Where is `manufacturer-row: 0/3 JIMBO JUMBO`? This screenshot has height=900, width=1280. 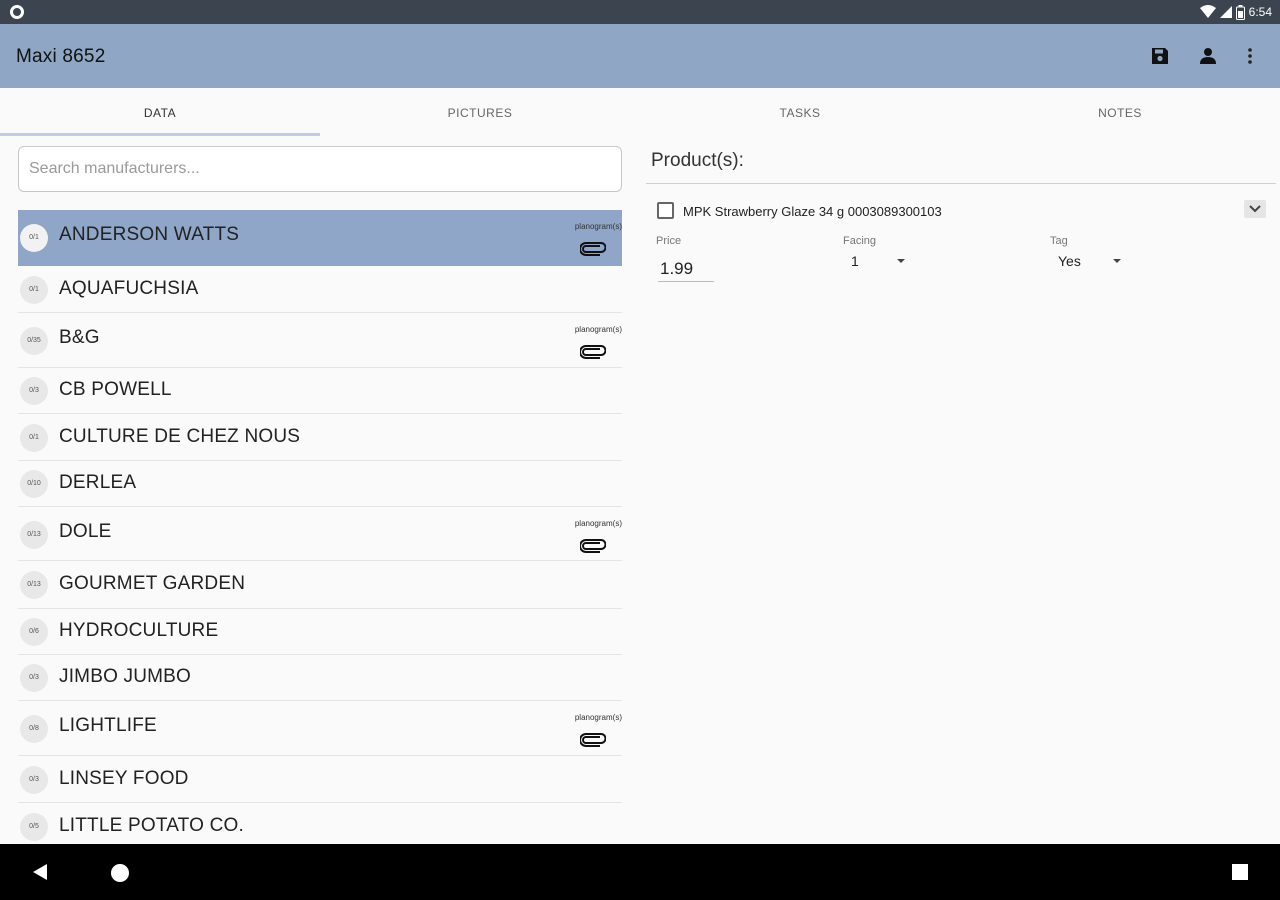 manufacturer-row: 0/3 JIMBO JUMBO is located at coordinates (320, 678).